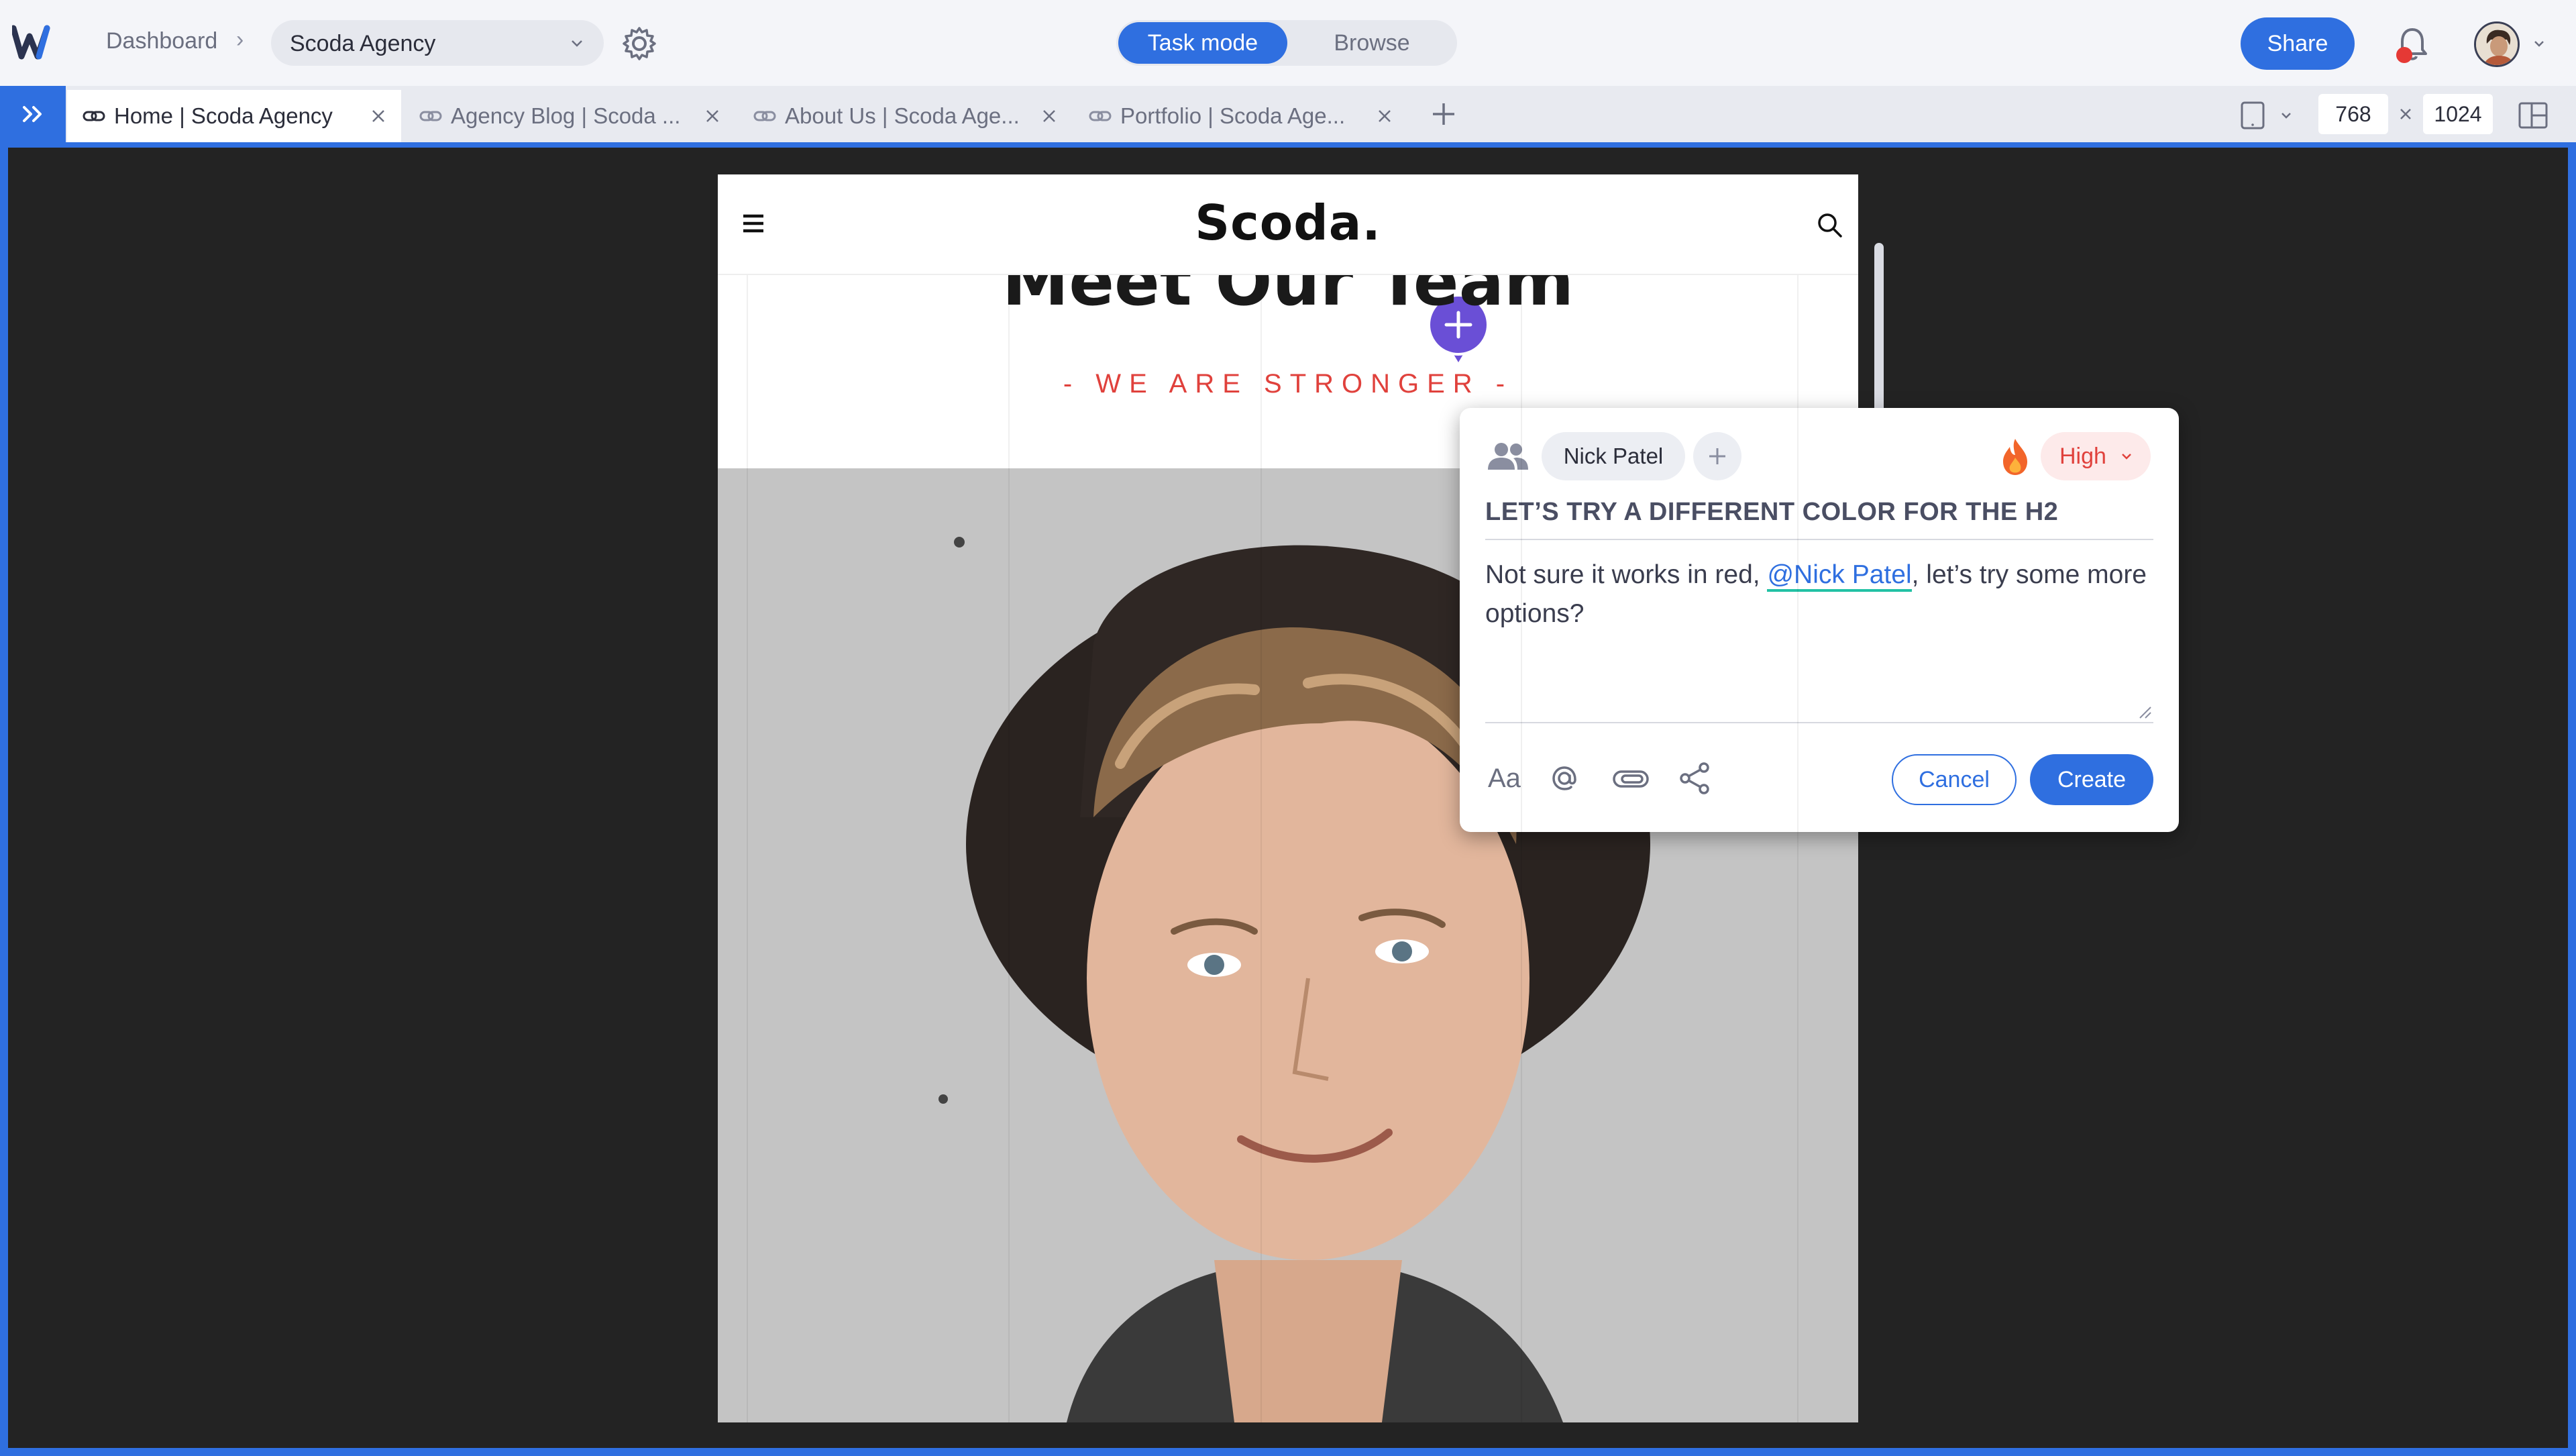 The image size is (2576, 1456). I want to click on priority-value: High, so click(2082, 456).